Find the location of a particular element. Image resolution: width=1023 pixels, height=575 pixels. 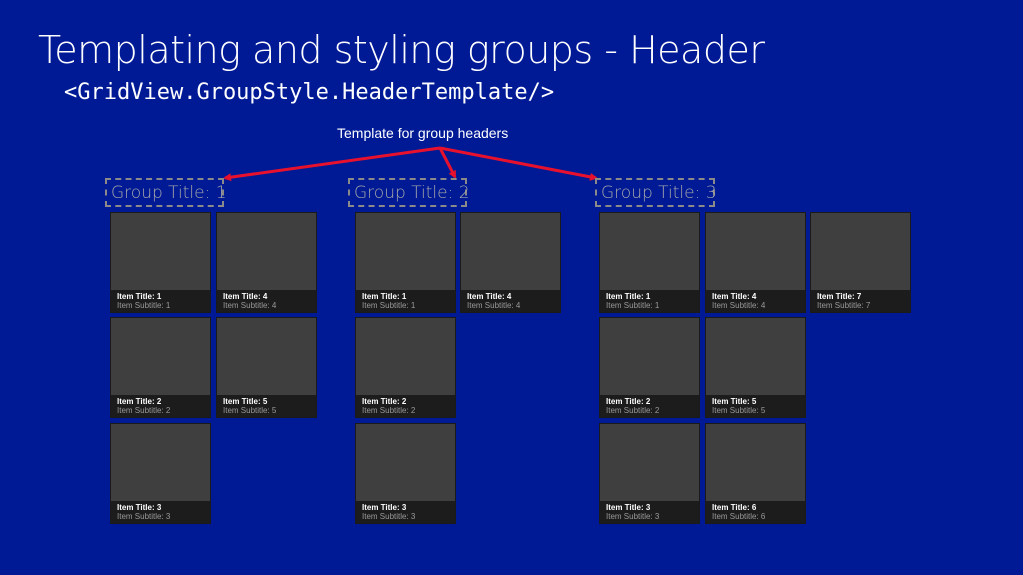

tile-g2-item-1: Item Title: 1 Item Subtitle: 1 is located at coordinates (405, 262).